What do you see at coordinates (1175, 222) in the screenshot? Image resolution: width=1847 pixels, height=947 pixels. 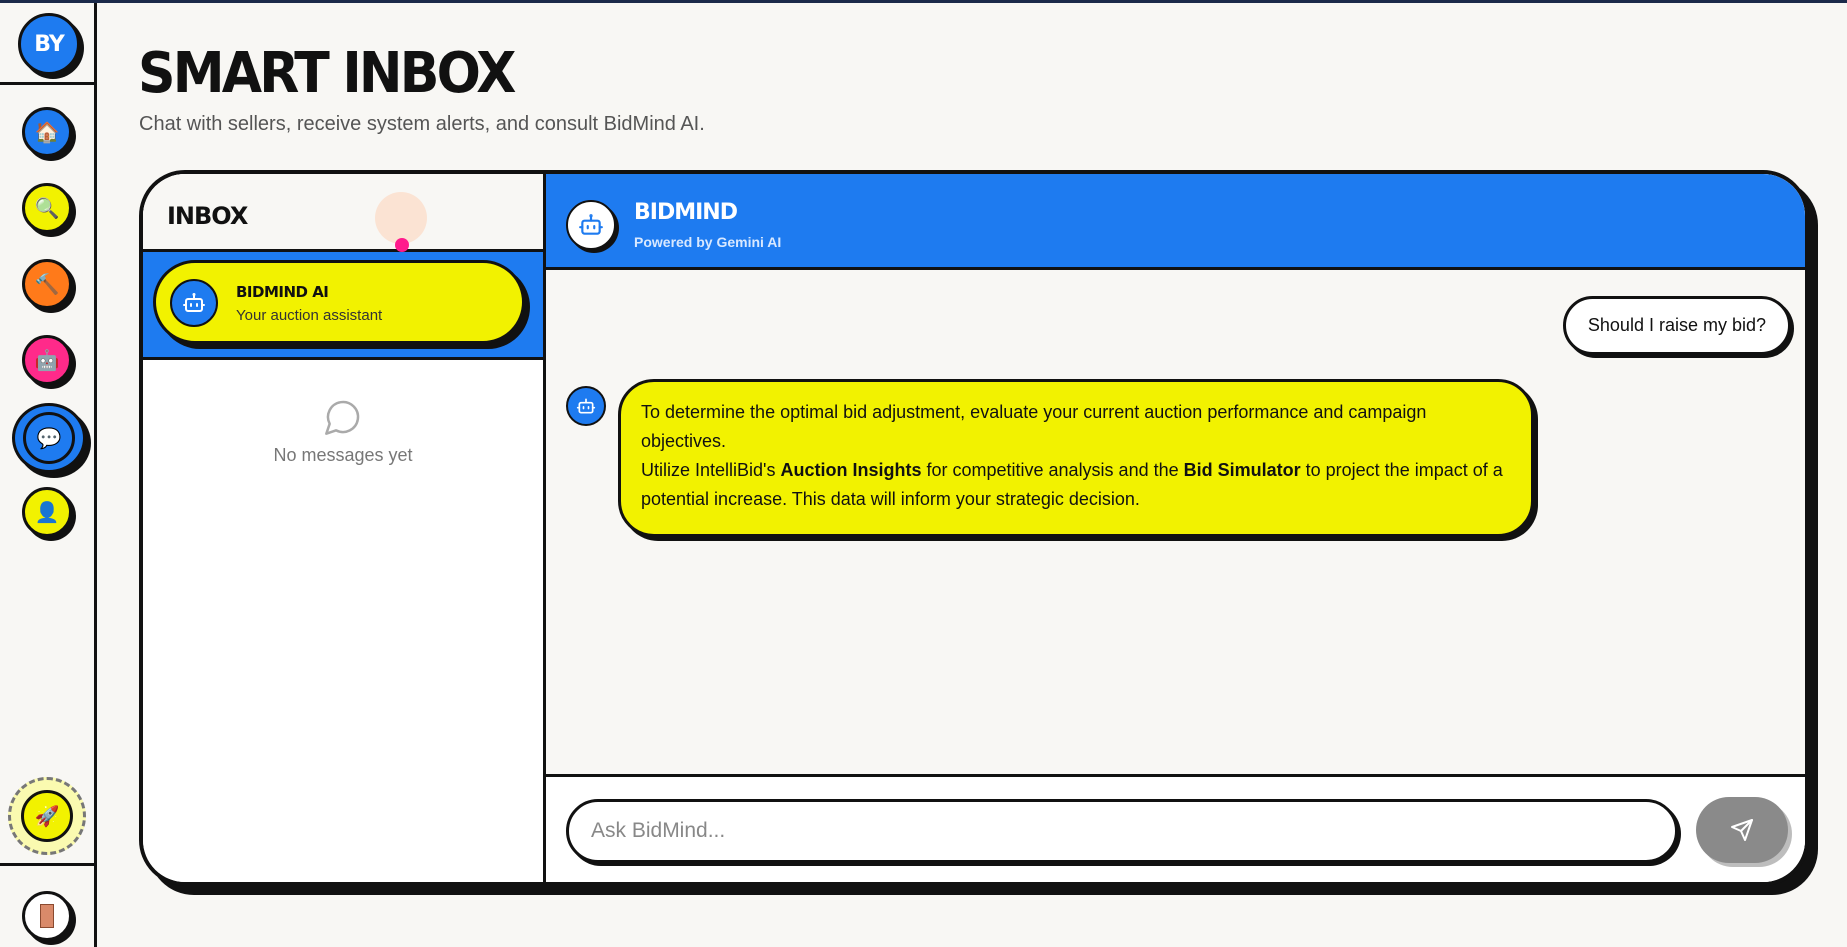 I see `chat-header: BIDMIND Powered by Gemini AI` at bounding box center [1175, 222].